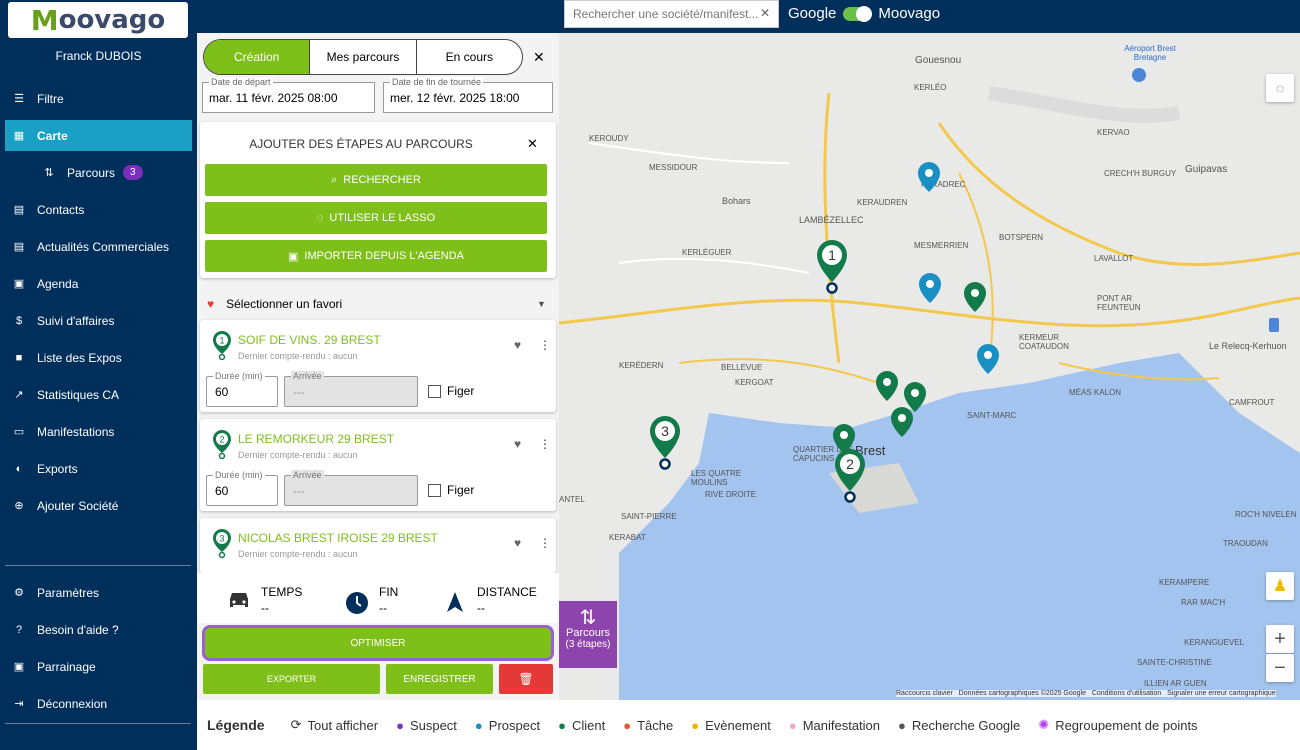 The width and height of the screenshot is (1300, 750). What do you see at coordinates (665, 442) in the screenshot?
I see `route-stop-3-pin-icon: 3` at bounding box center [665, 442].